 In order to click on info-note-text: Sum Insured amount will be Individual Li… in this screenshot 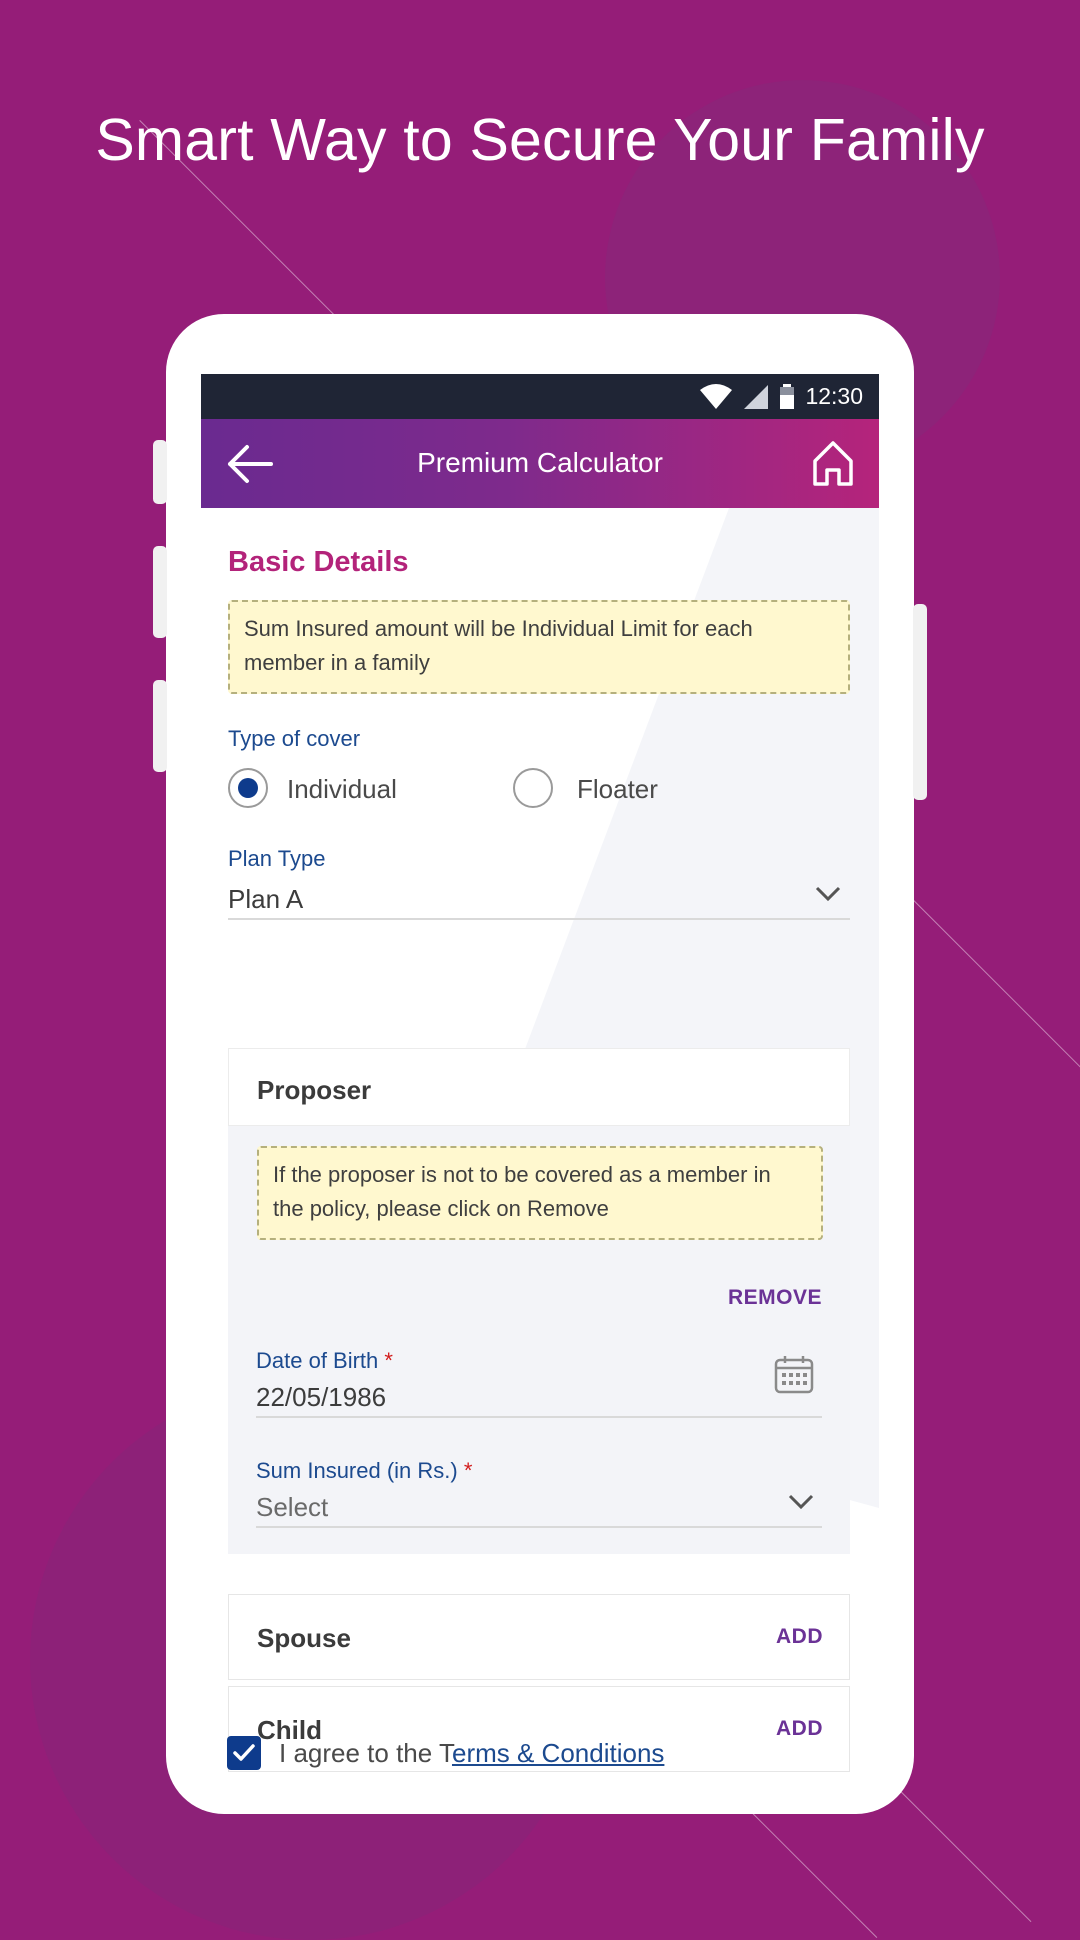, I will do `click(498, 645)`.